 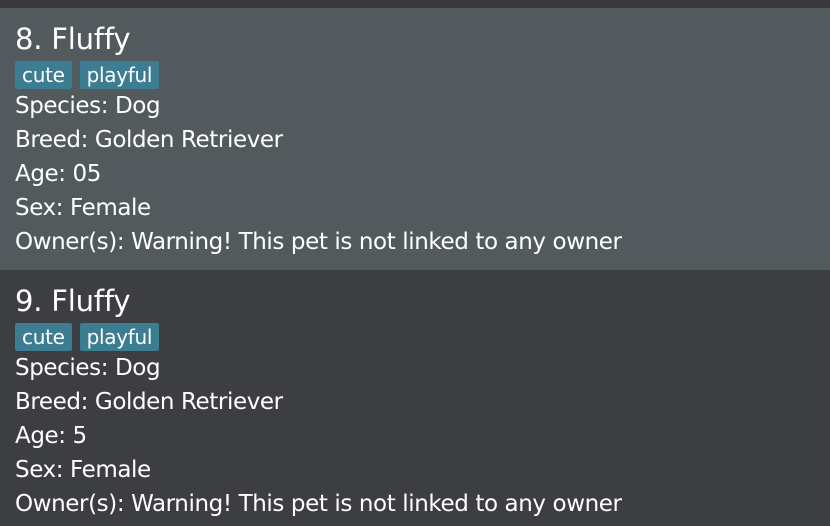 I want to click on pet-name: 9. Fluffy, so click(x=73, y=301).